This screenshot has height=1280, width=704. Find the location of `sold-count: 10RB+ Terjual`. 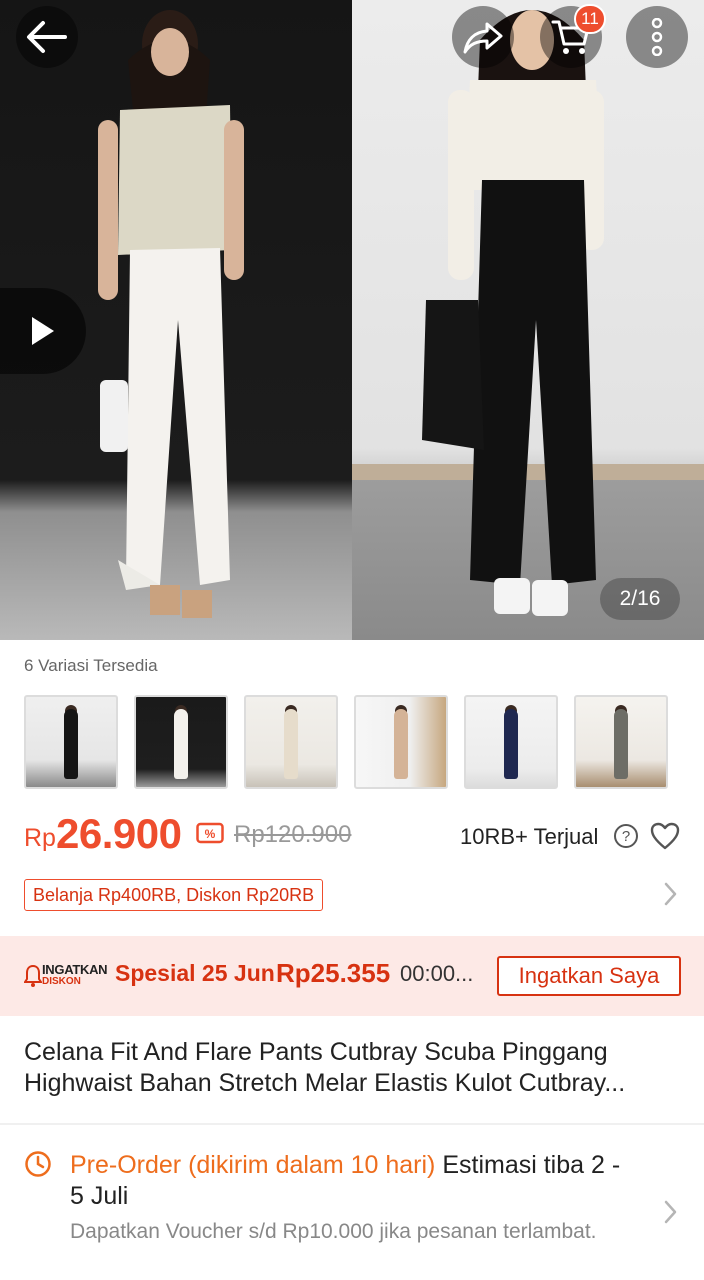

sold-count: 10RB+ Terjual is located at coordinates (529, 836).